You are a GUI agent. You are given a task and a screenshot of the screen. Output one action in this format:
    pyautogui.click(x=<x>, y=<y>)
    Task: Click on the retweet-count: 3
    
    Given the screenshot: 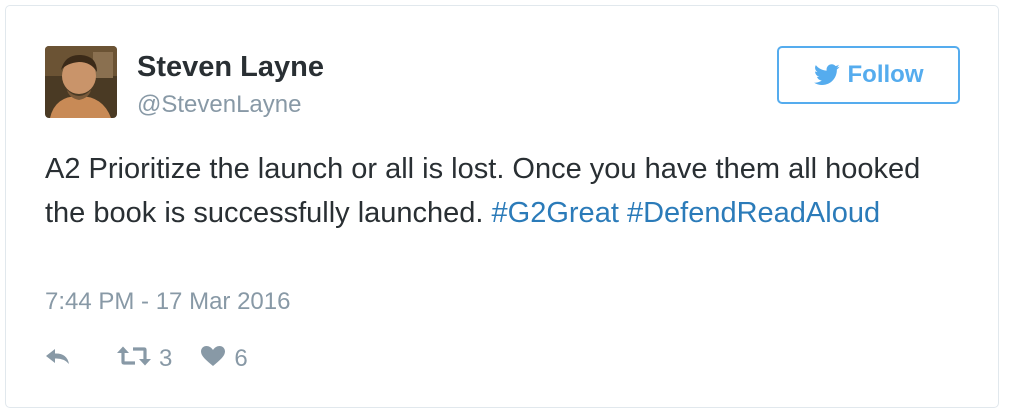 What is the action you would take?
    pyautogui.click(x=166, y=358)
    